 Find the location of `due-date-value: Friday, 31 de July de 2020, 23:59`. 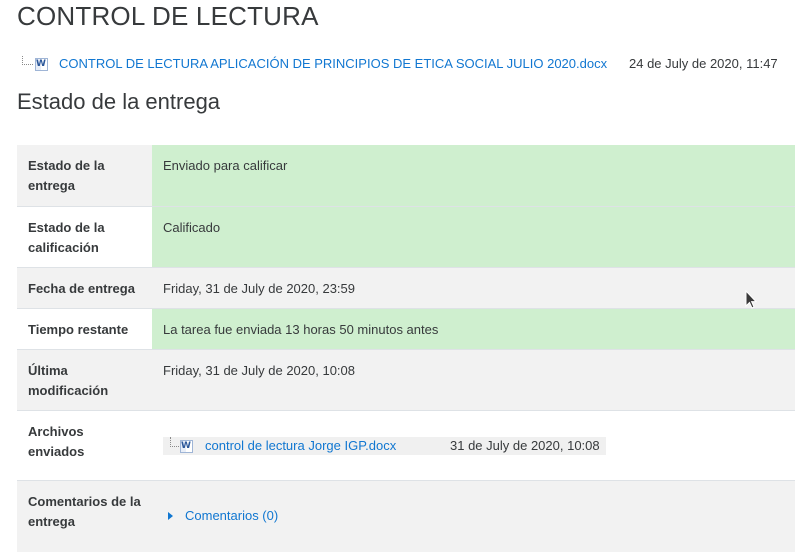

due-date-value: Friday, 31 de July de 2020, 23:59 is located at coordinates (473, 288).